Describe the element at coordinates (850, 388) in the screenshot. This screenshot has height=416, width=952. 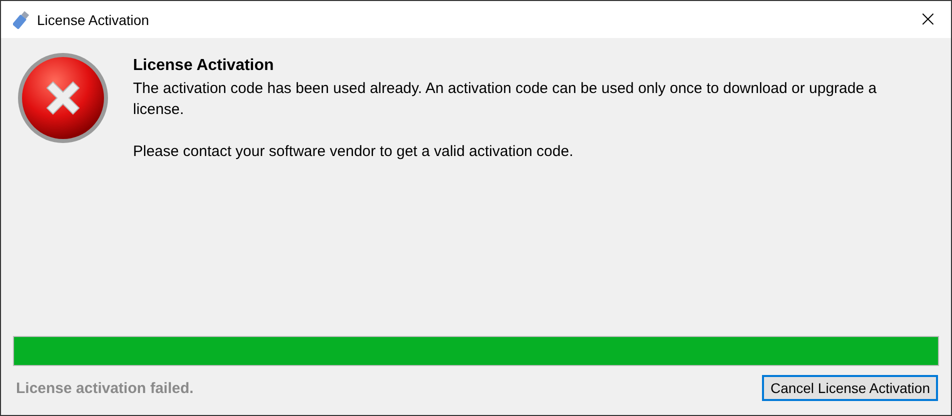
I see `cancel-button: Cancel License Activation` at that location.